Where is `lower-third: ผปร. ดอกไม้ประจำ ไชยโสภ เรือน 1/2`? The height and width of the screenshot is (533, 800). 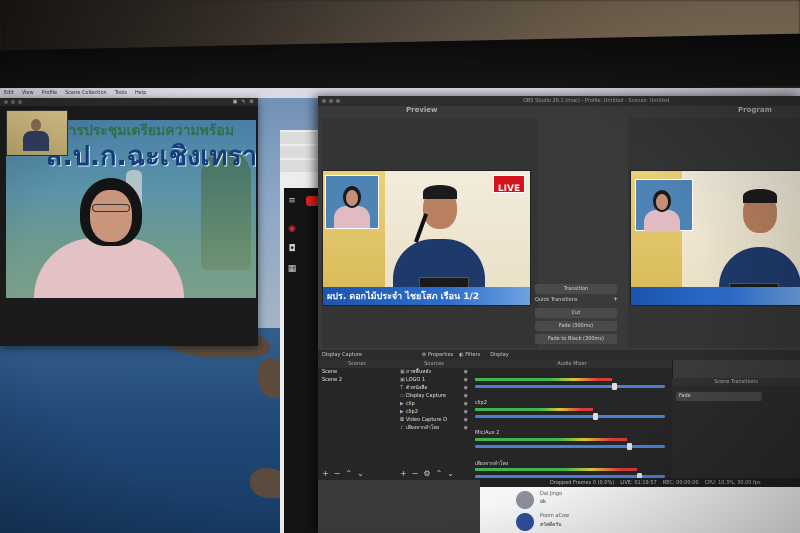
lower-third: ผปร. ดอกไม้ประจำ ไชยโสภ เรือน 1/2 is located at coordinates (426, 296).